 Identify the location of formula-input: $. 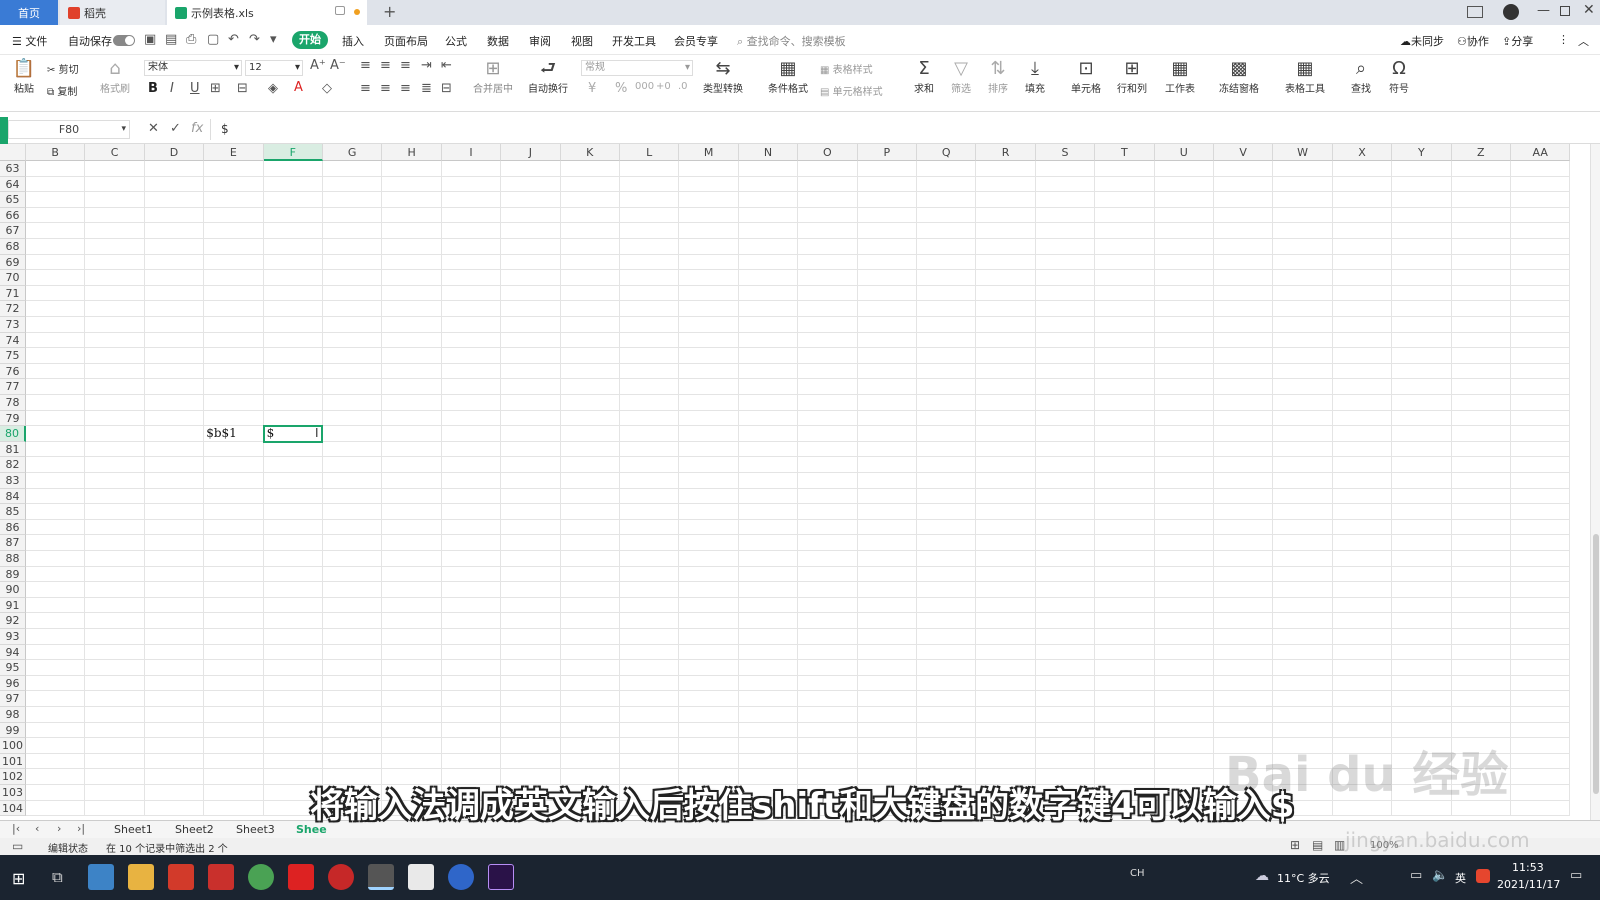
(903, 129).